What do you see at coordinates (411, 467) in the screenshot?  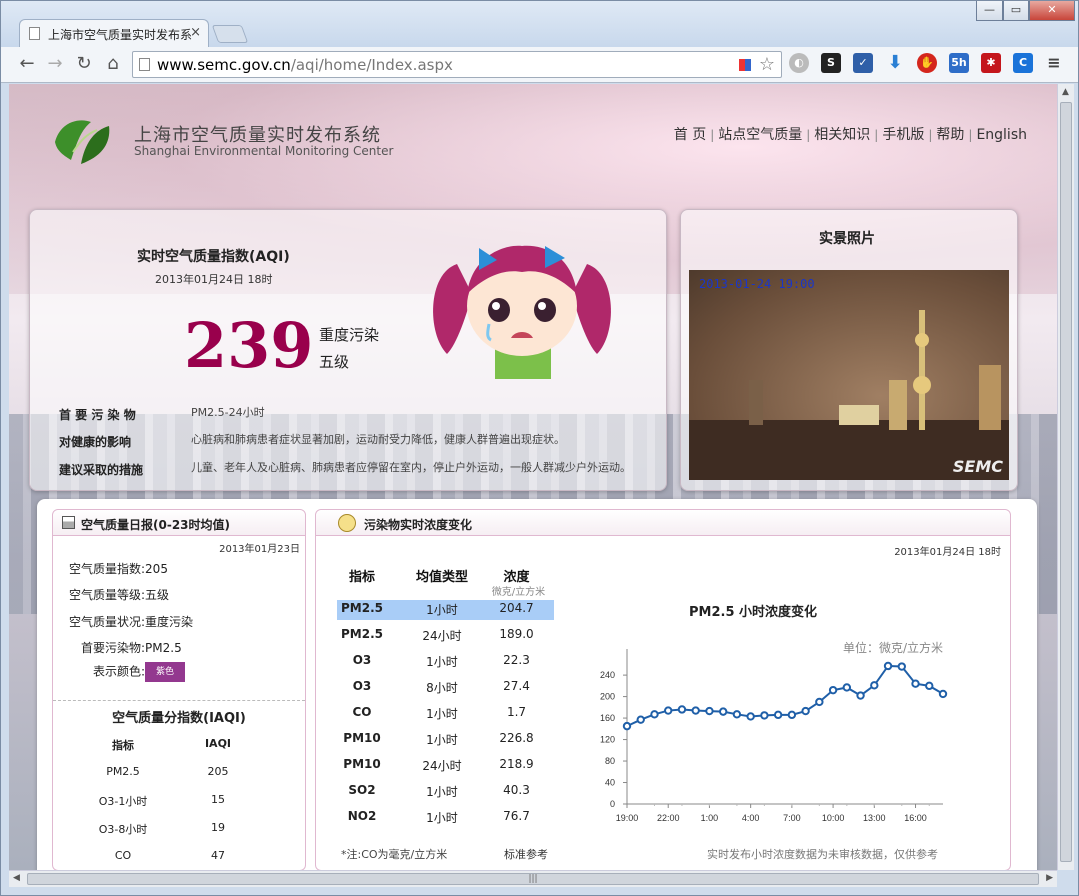 I see `measures-value: 儿童、老年人及心脏病、肺病患者应停留在室内，停止户外运动，一般人群减少户外运动。` at bounding box center [411, 467].